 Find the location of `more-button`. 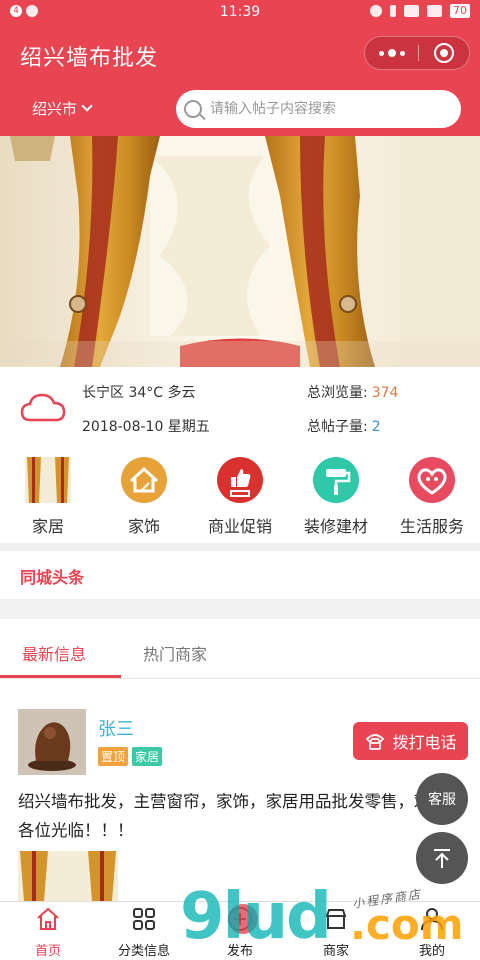

more-button is located at coordinates (391, 53).